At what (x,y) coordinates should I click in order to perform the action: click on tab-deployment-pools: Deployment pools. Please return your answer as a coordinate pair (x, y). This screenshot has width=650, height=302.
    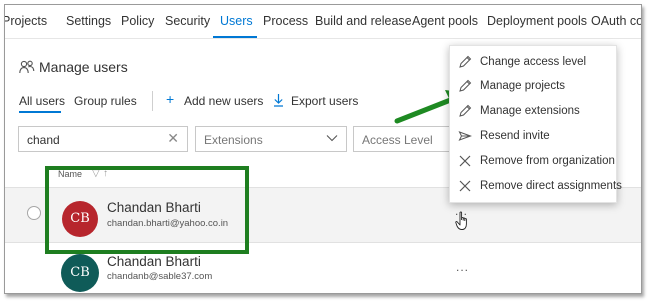
    Looking at the image, I should click on (537, 21).